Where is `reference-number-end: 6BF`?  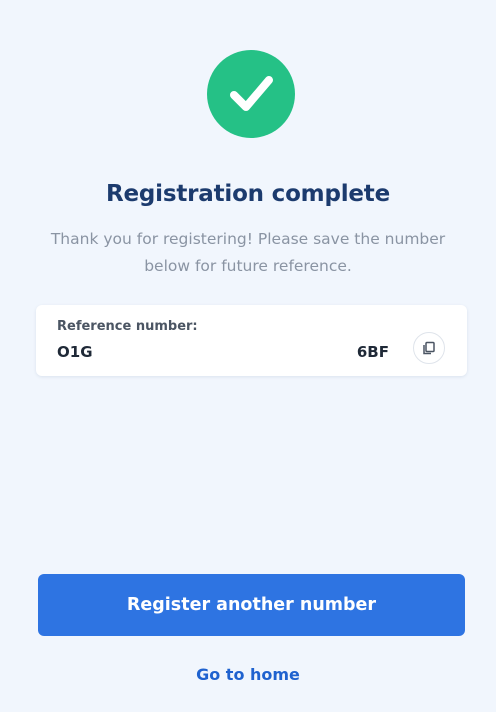
reference-number-end: 6BF is located at coordinates (372, 352).